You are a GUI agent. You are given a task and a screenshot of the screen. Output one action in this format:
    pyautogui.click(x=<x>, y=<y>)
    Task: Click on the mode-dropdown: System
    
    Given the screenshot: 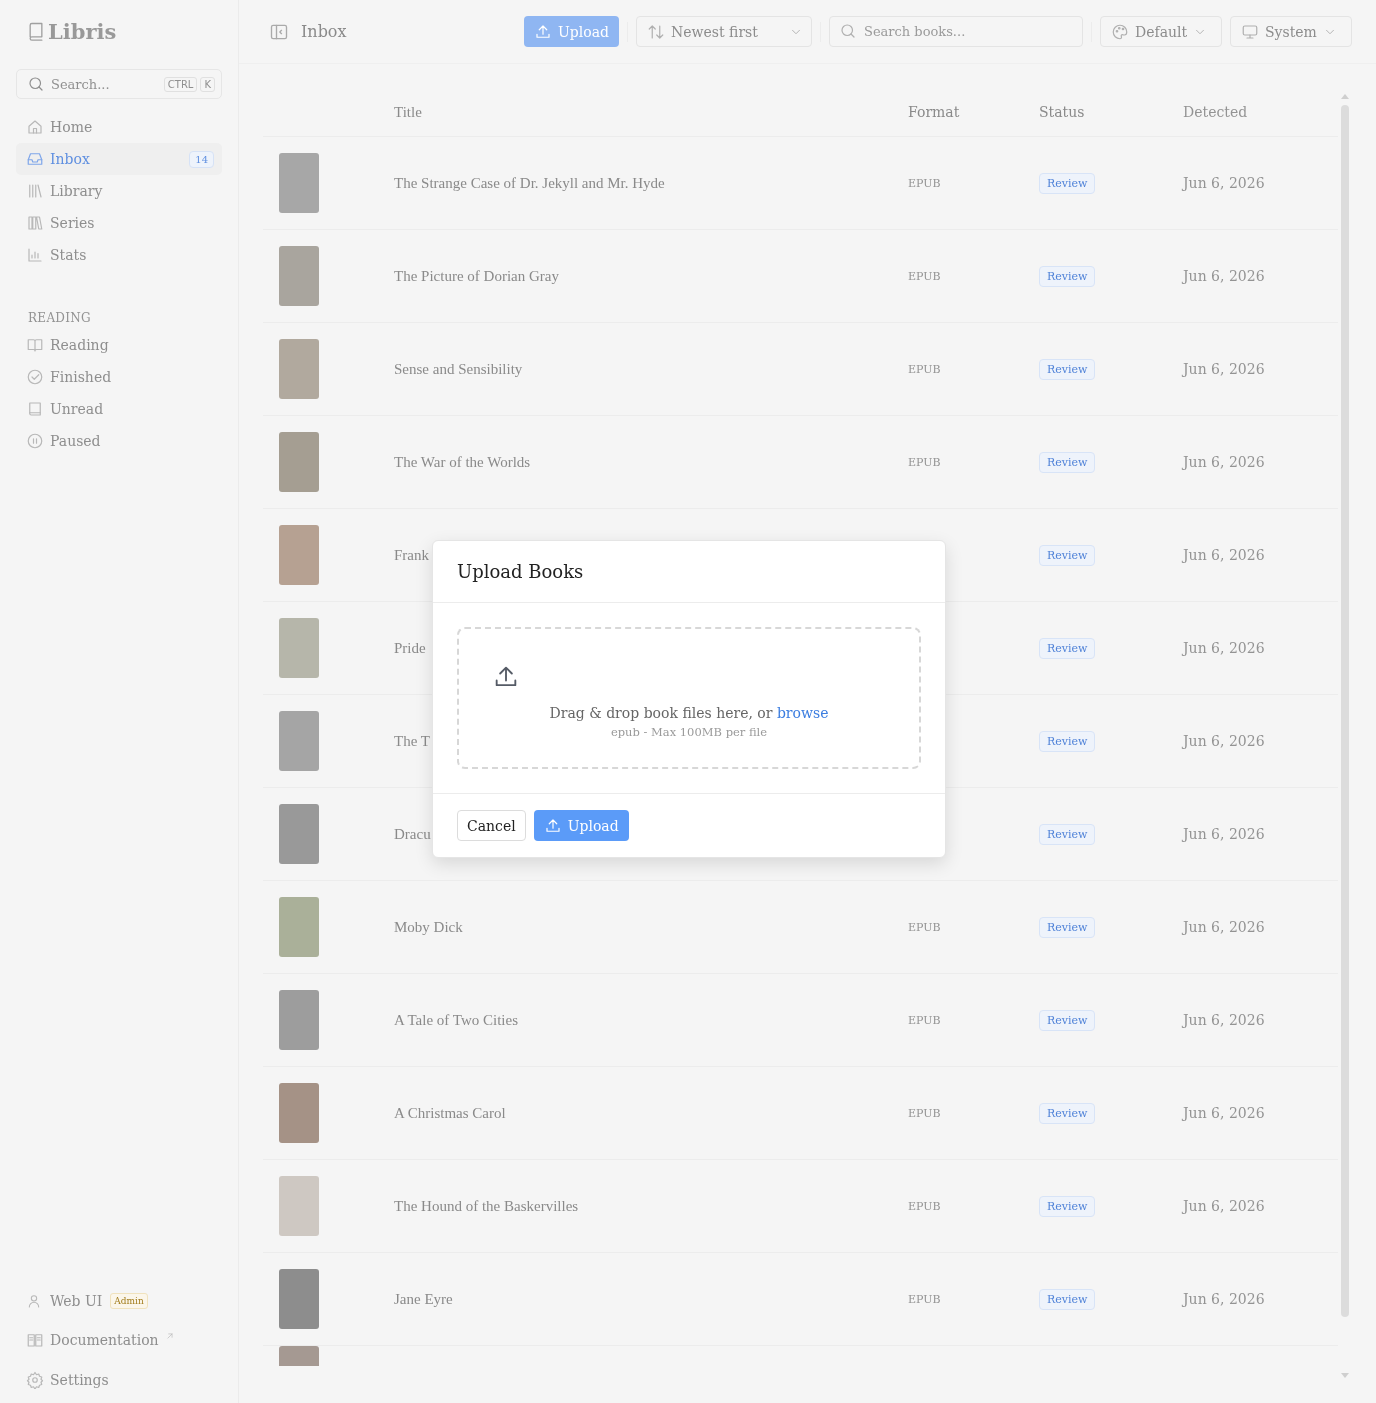 What is the action you would take?
    pyautogui.click(x=1291, y=31)
    